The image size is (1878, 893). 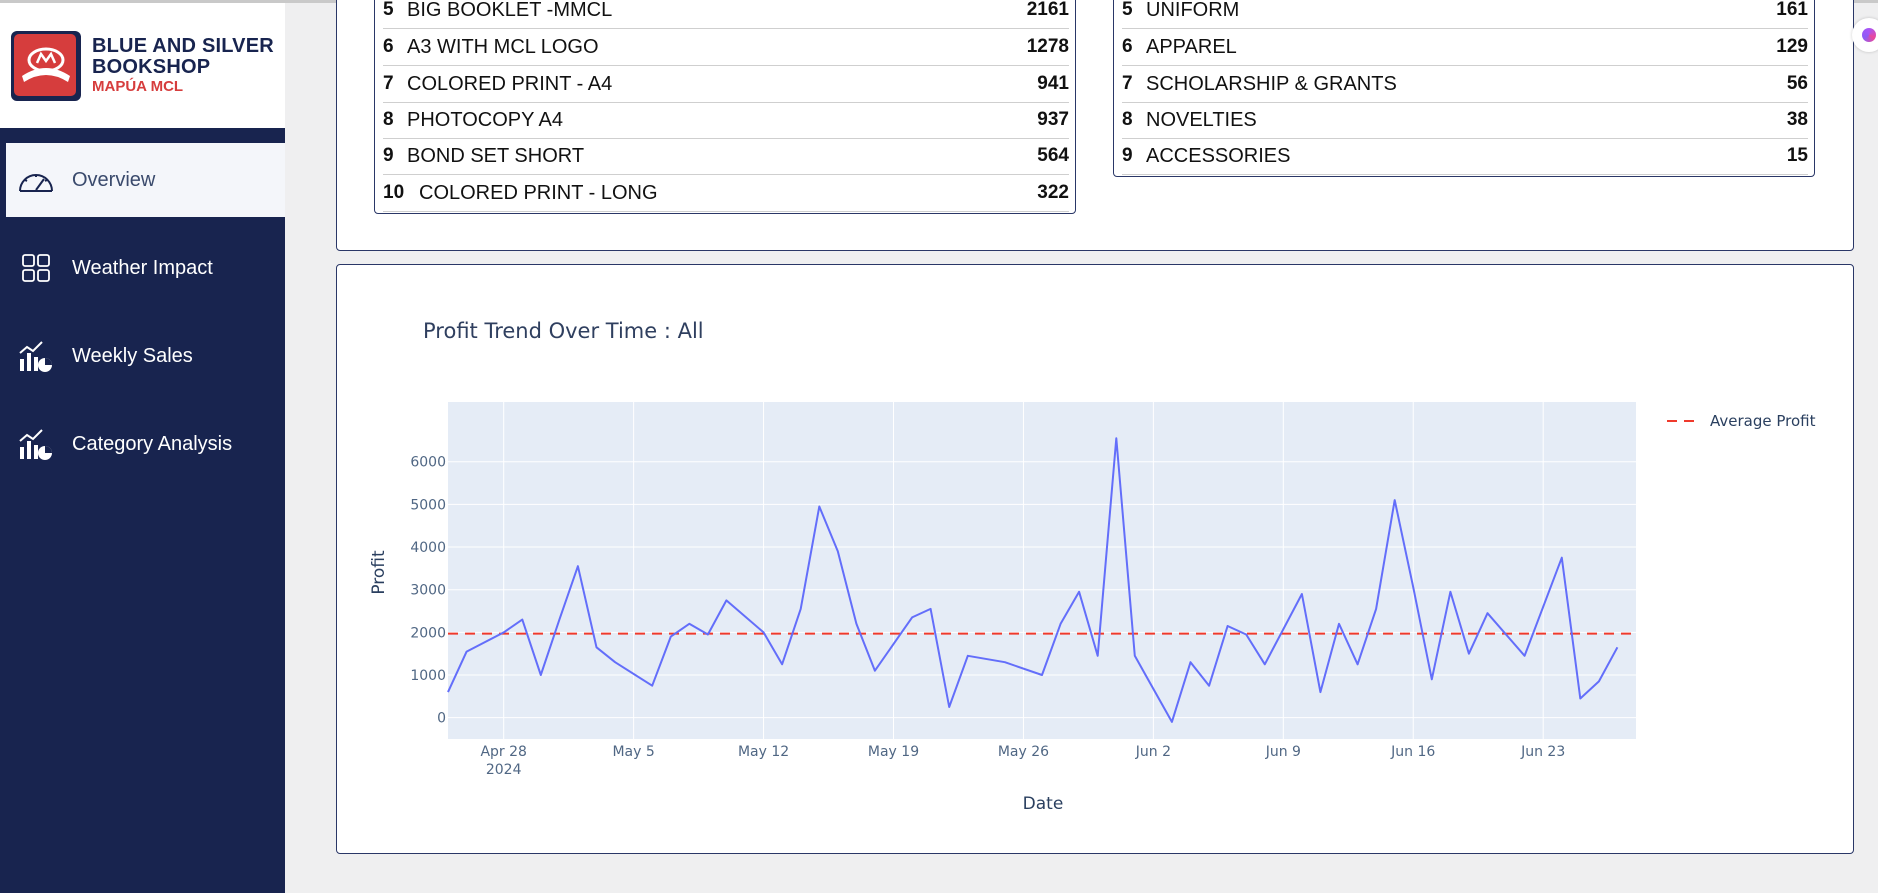 What do you see at coordinates (394, 192) in the screenshot?
I see `row-rank: 10` at bounding box center [394, 192].